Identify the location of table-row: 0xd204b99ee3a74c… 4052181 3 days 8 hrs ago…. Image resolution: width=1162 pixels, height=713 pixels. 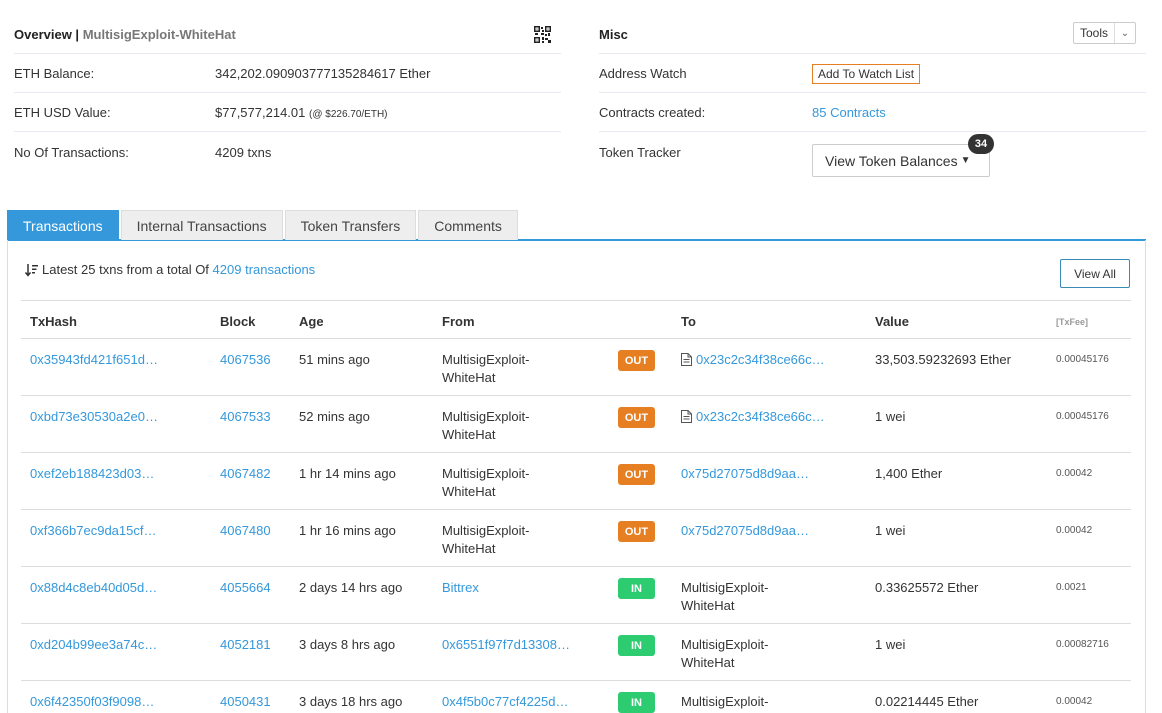
(576, 652).